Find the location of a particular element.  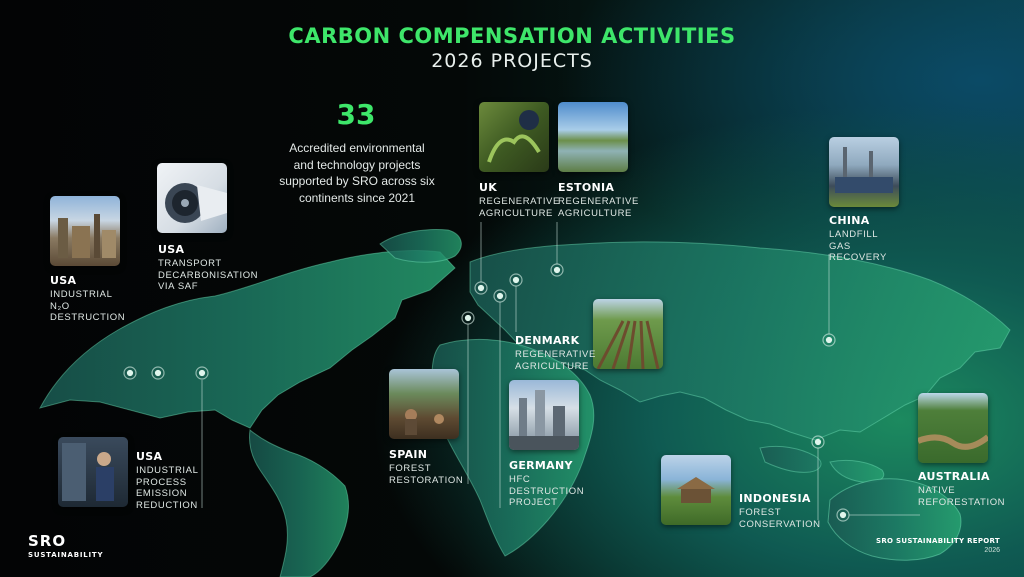

project-description: INDUSTRIAL N₂O DESTRUCTION is located at coordinates (88, 306).